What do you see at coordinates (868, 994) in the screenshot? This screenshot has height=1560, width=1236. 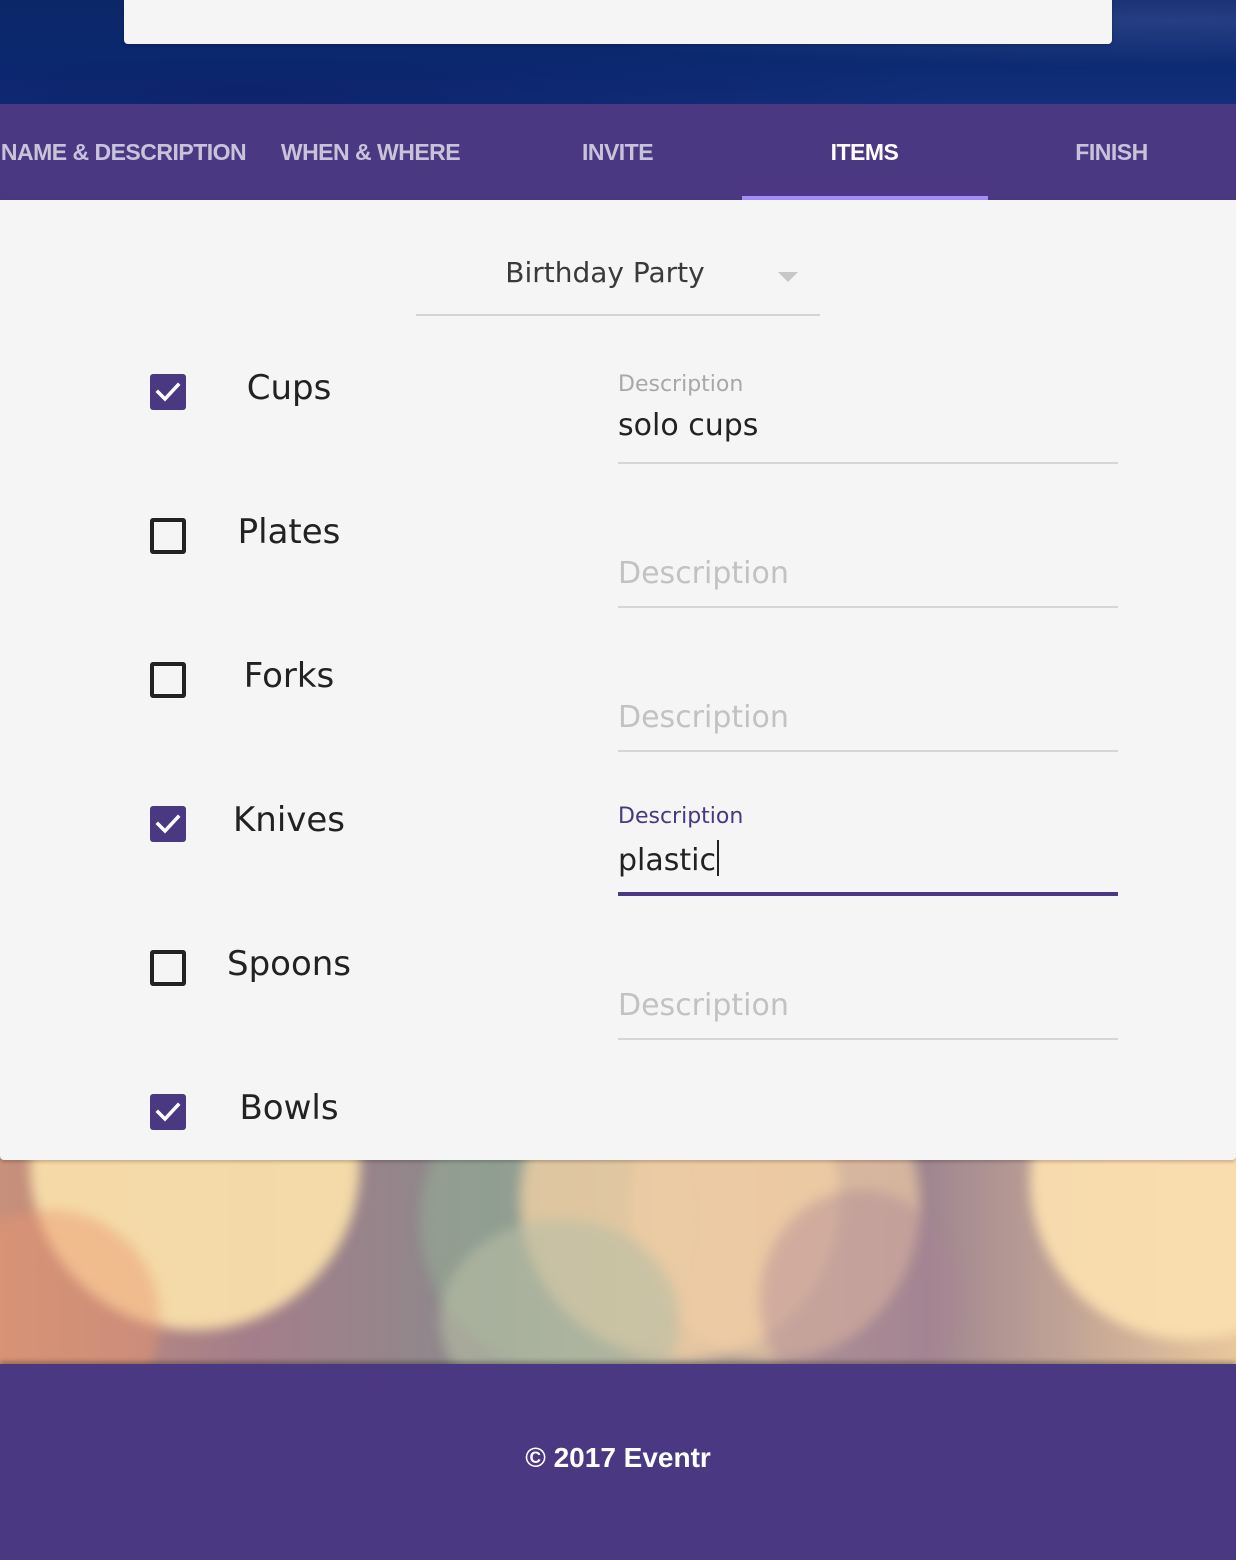 I see `description-field-spoons: Description` at bounding box center [868, 994].